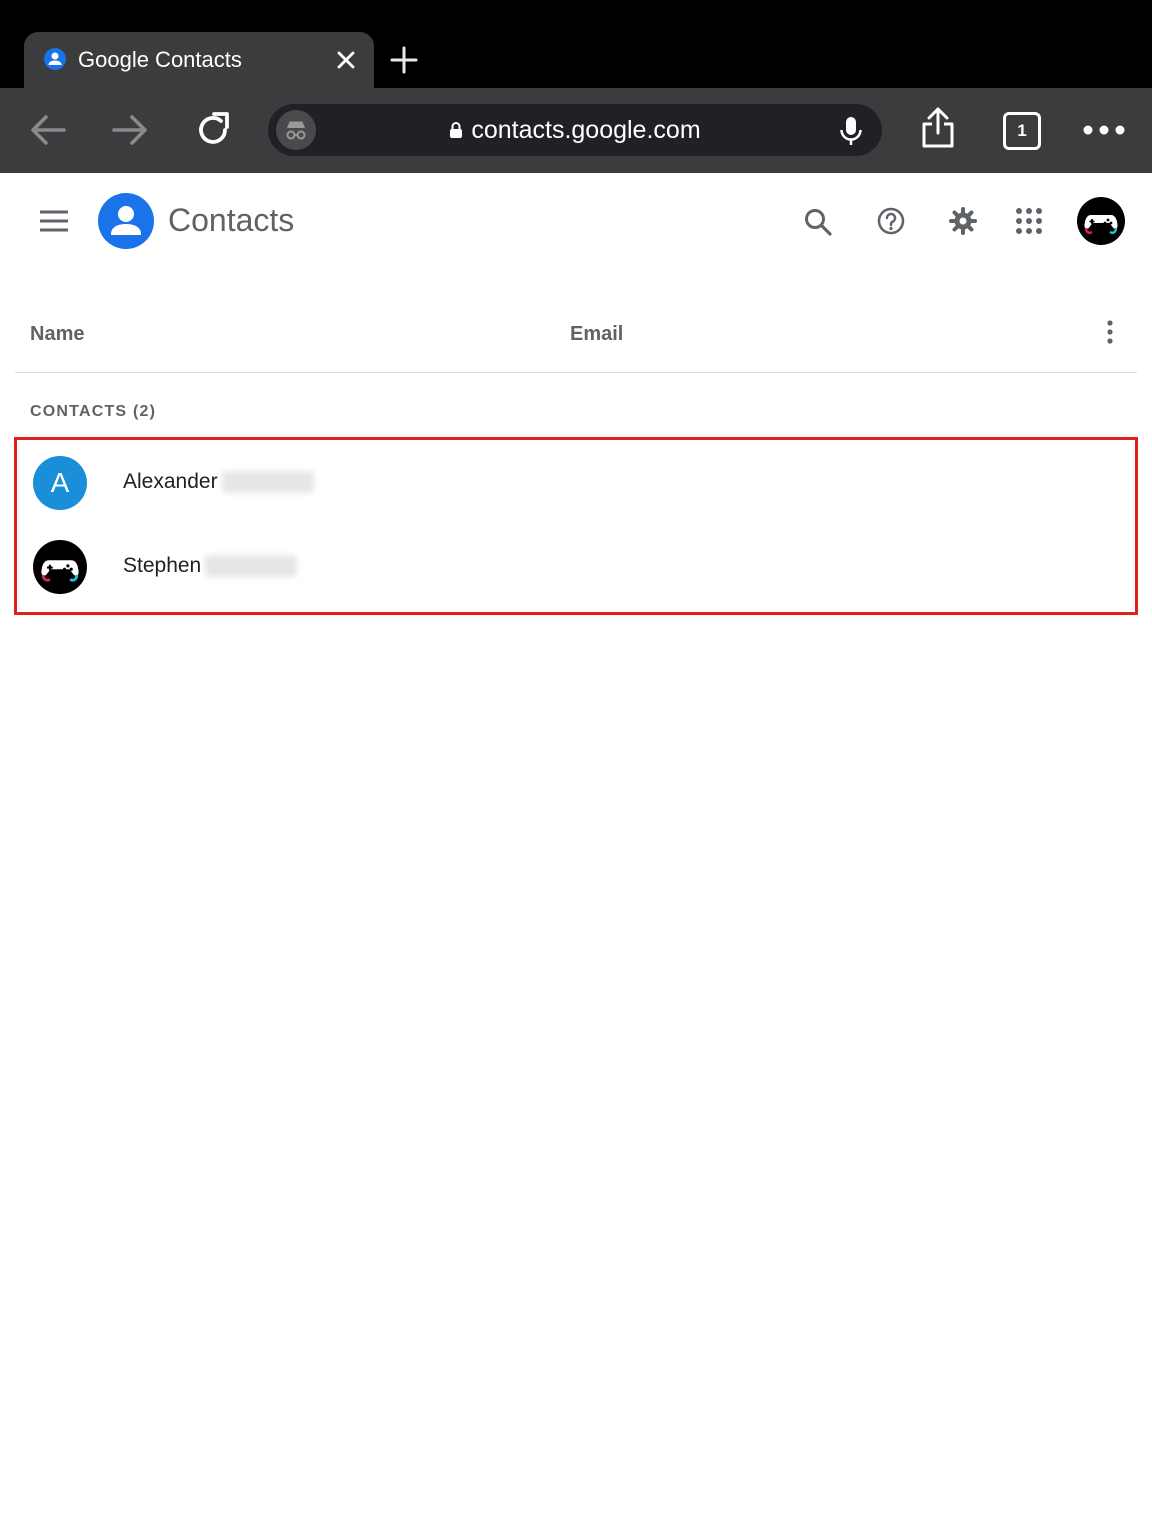 The image size is (1152, 1536). I want to click on contact-row: A Alexander, so click(576, 482).